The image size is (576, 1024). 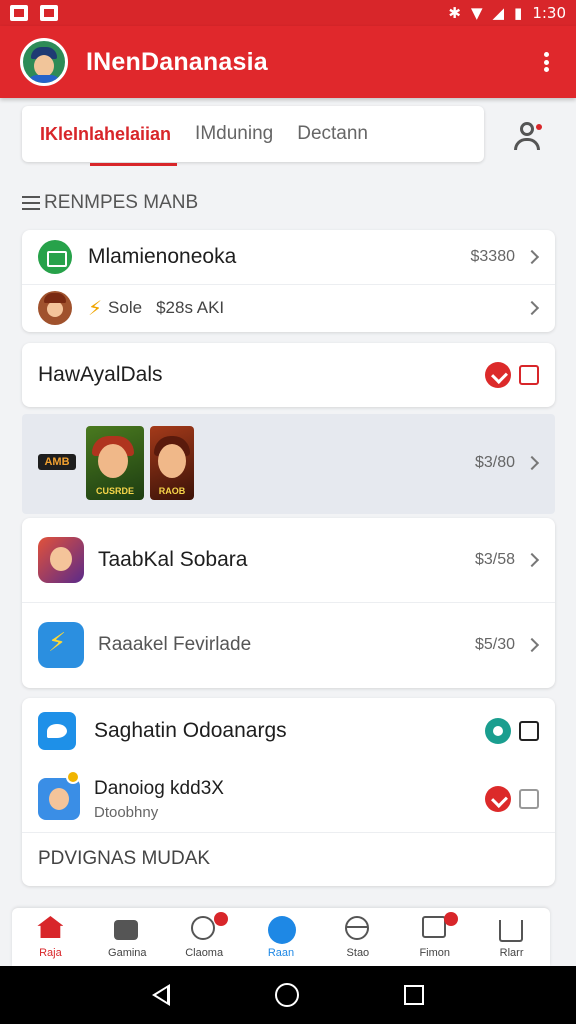 What do you see at coordinates (332, 134) in the screenshot?
I see `tab-deals: Dectann` at bounding box center [332, 134].